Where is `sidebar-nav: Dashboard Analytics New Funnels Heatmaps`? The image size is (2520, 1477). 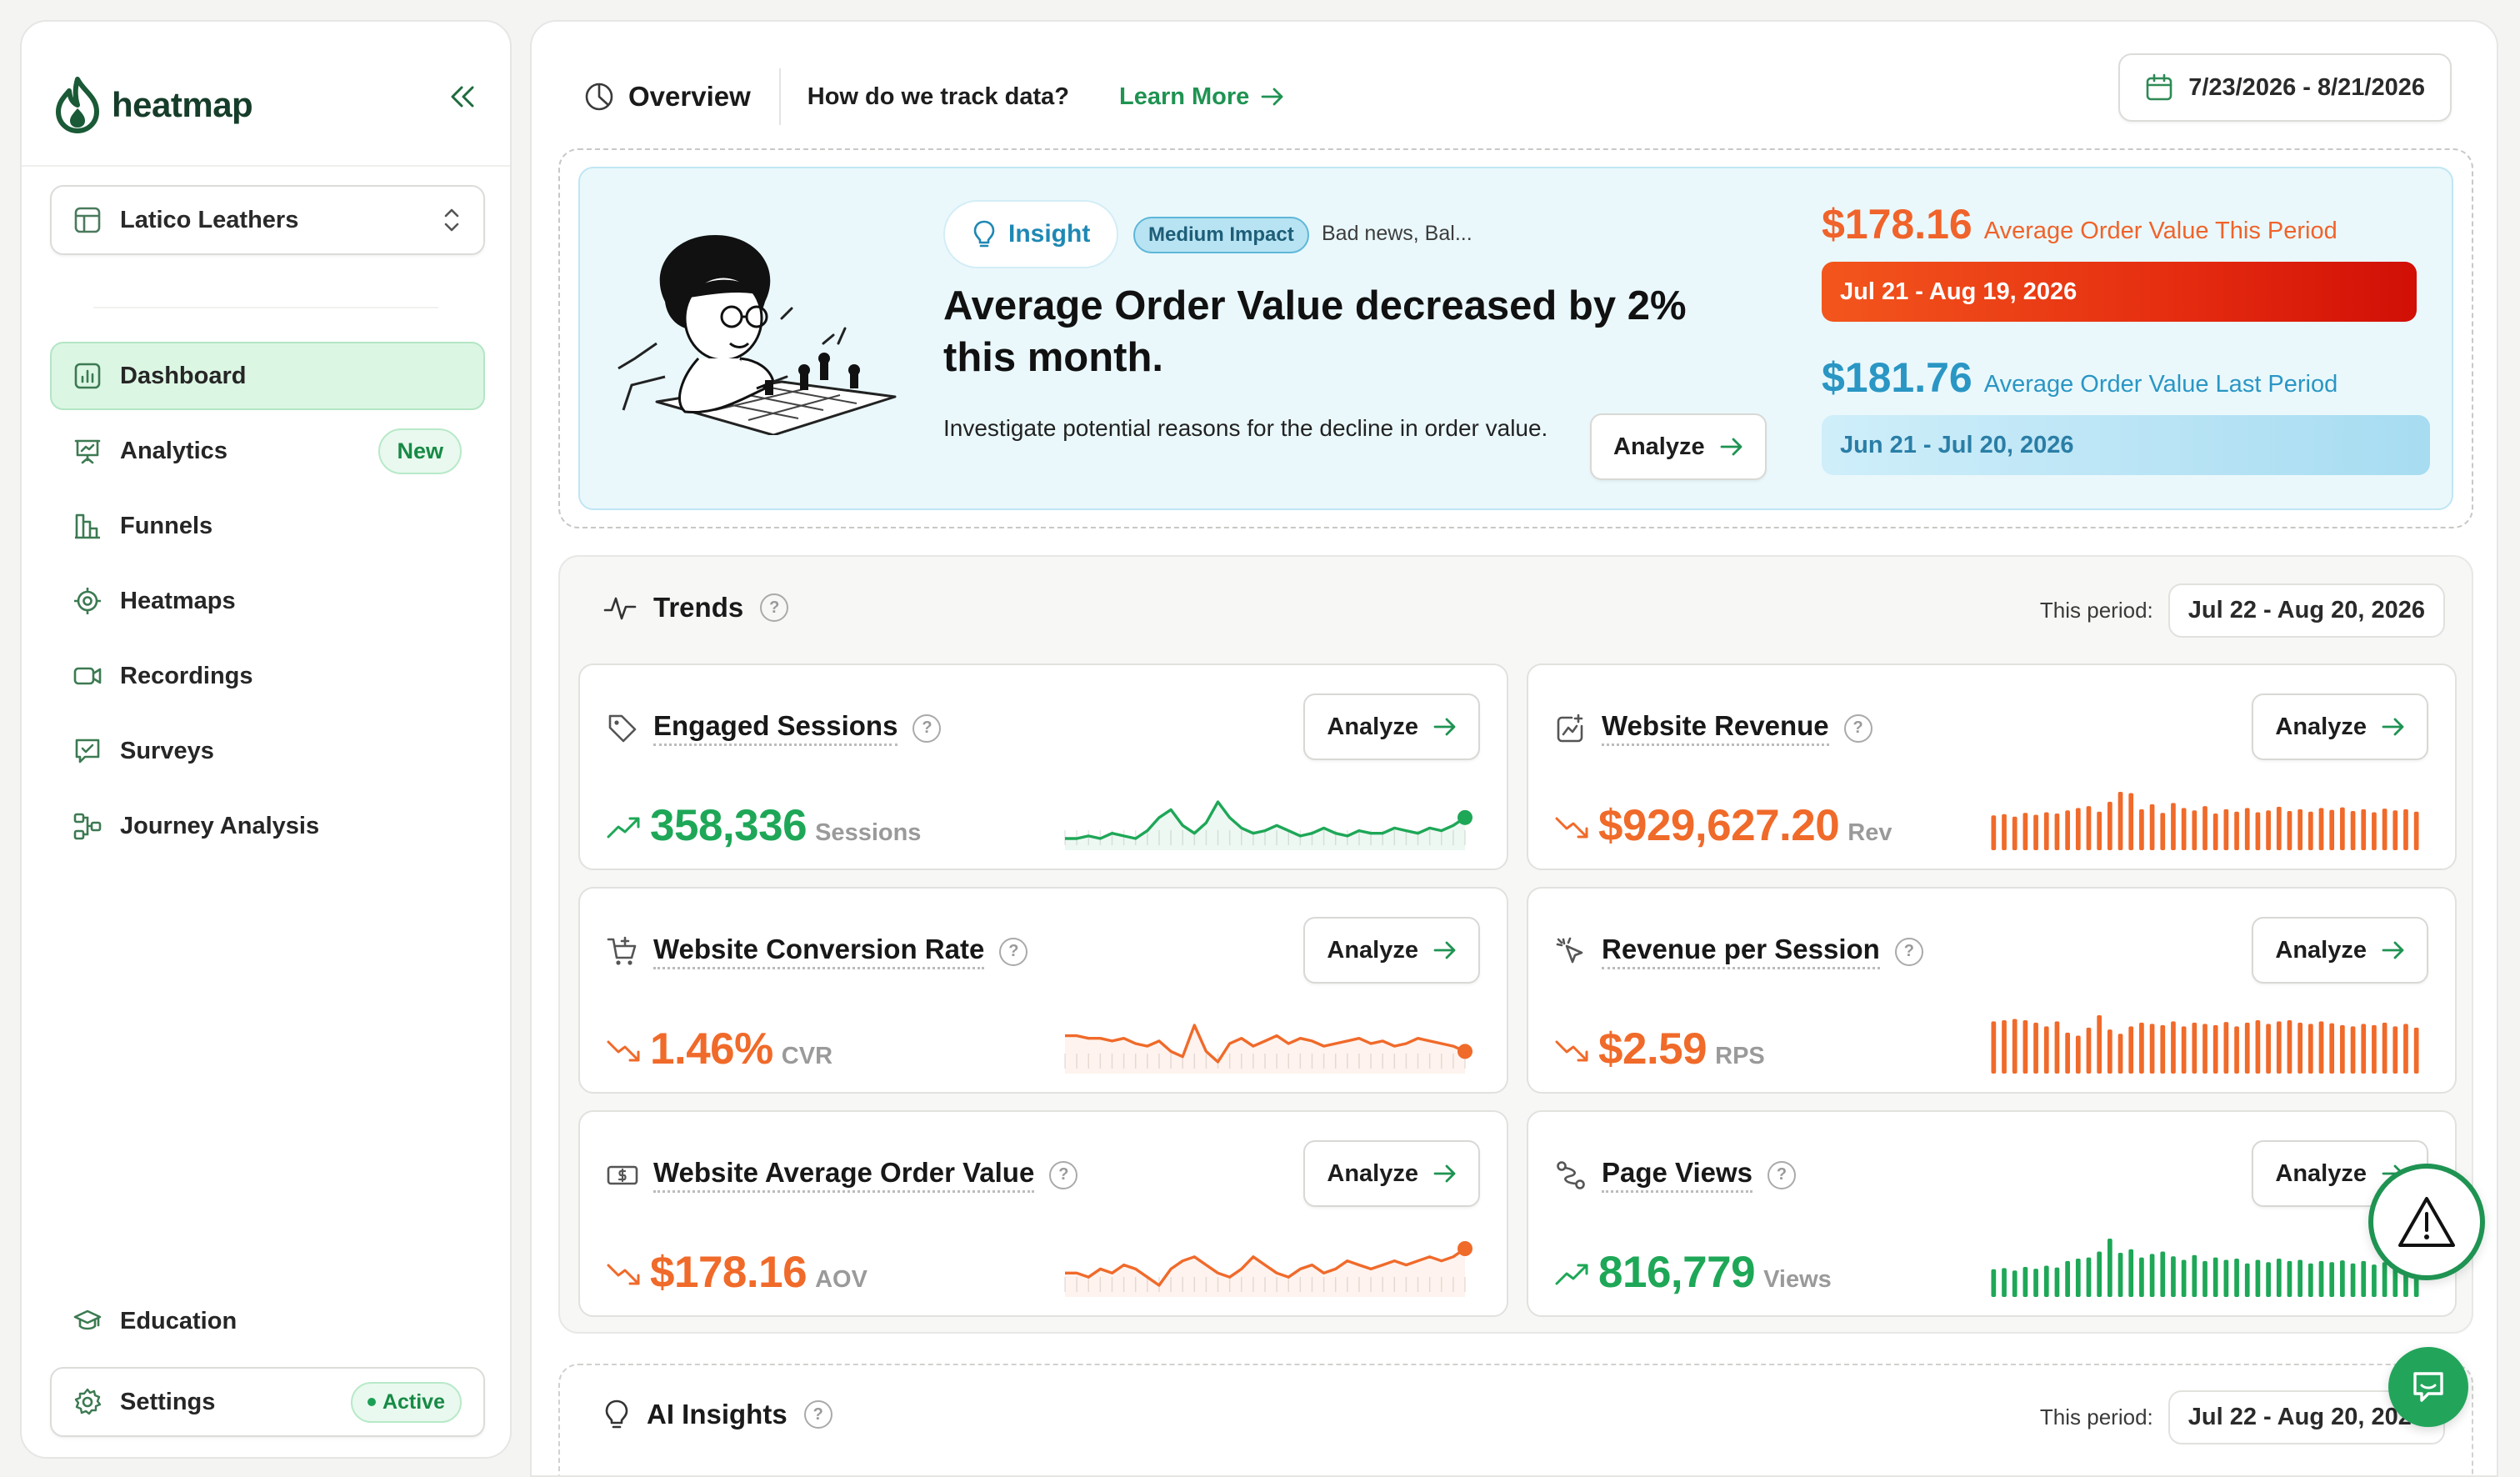
sidebar-nav: Dashboard Analytics New Funnels Heatmaps is located at coordinates (267, 604).